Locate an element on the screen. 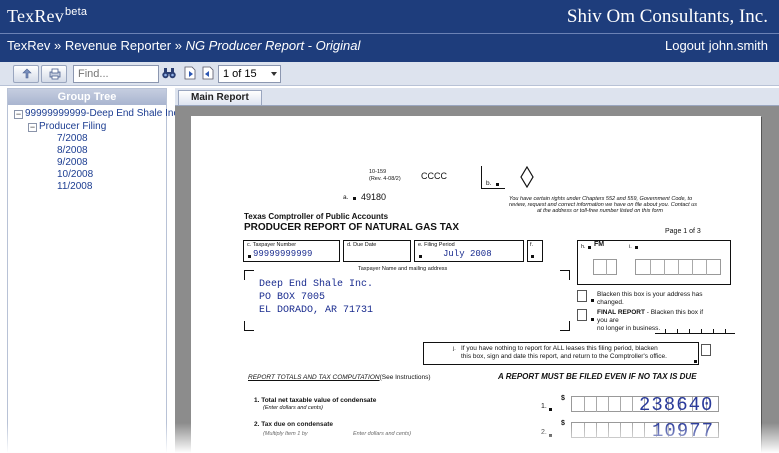  field-h-label: h. is located at coordinates (583, 247).